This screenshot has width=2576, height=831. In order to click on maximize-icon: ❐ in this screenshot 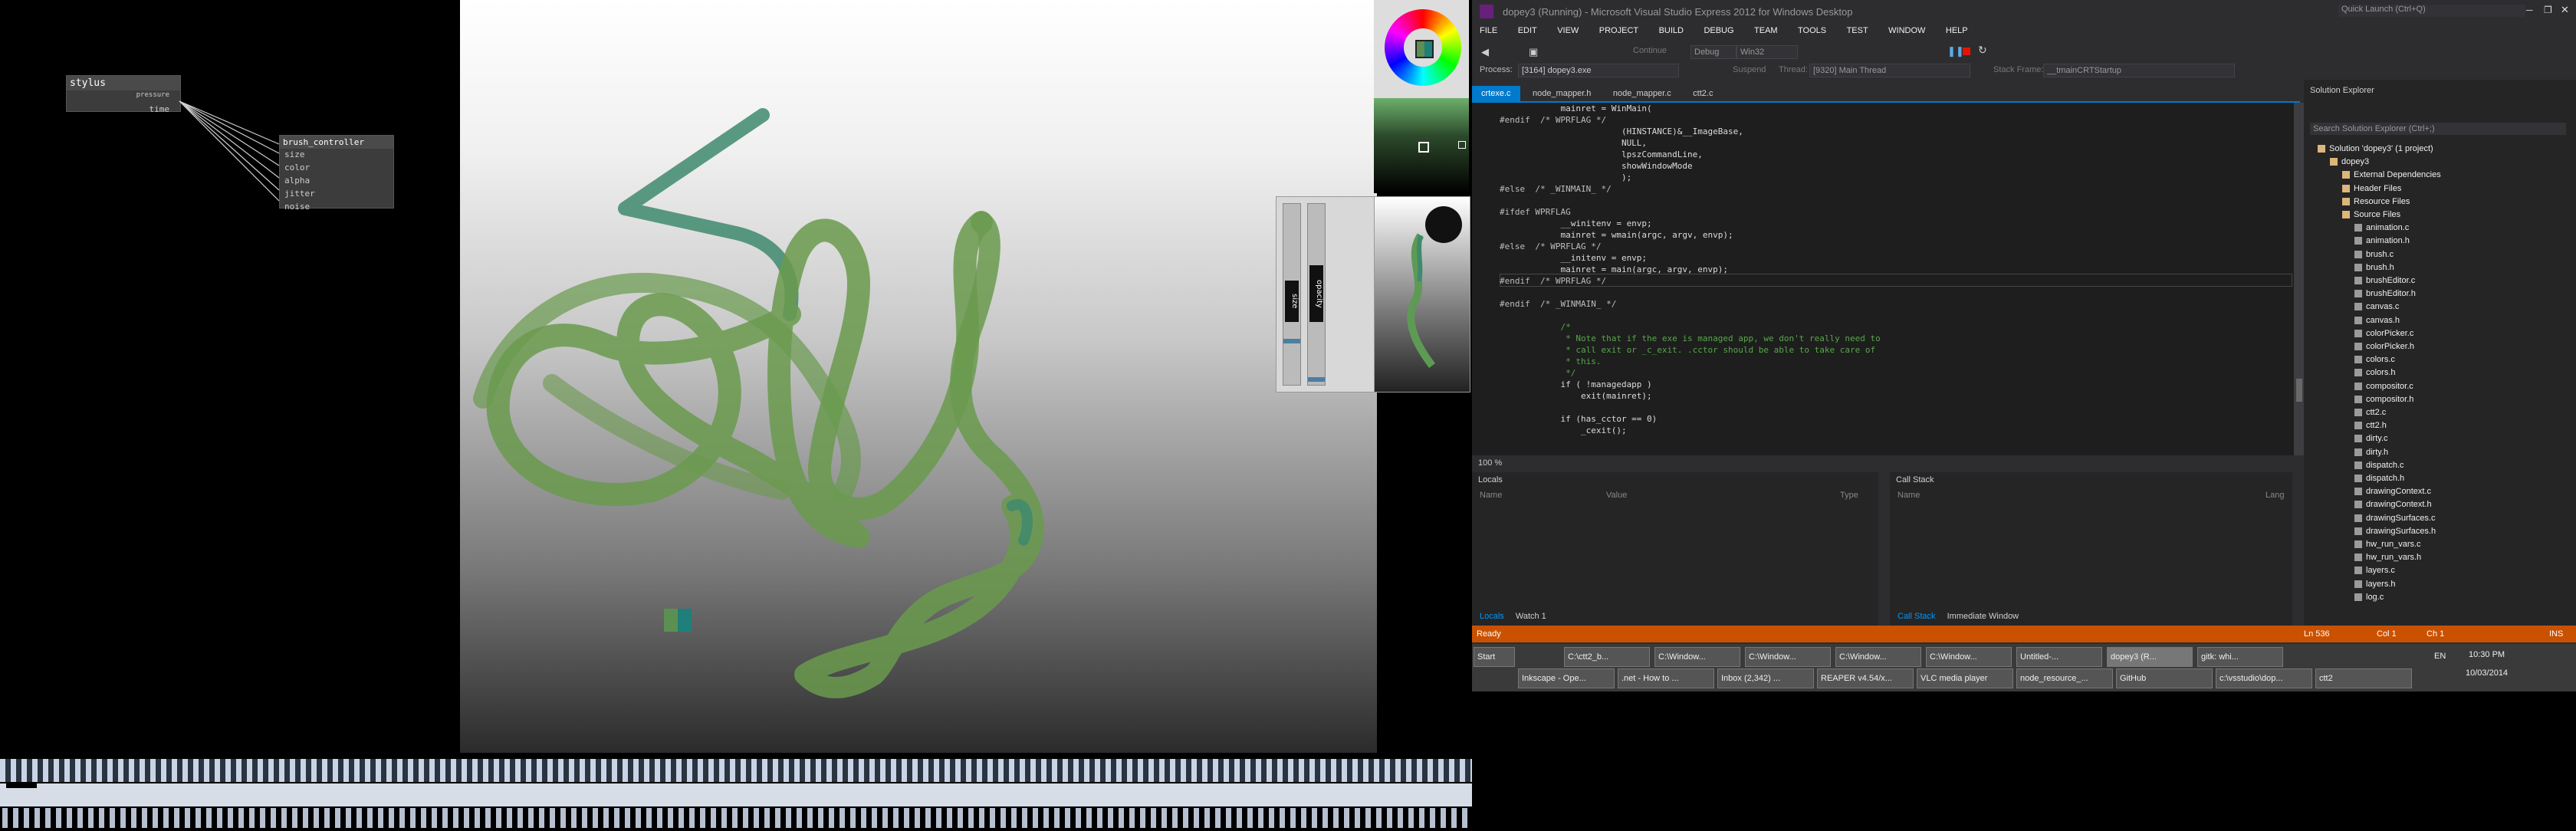, I will do `click(2548, 10)`.